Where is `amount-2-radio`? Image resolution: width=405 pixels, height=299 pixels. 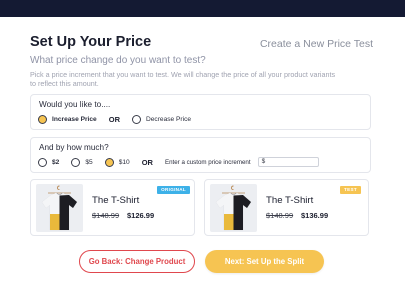 amount-2-radio is located at coordinates (42, 162).